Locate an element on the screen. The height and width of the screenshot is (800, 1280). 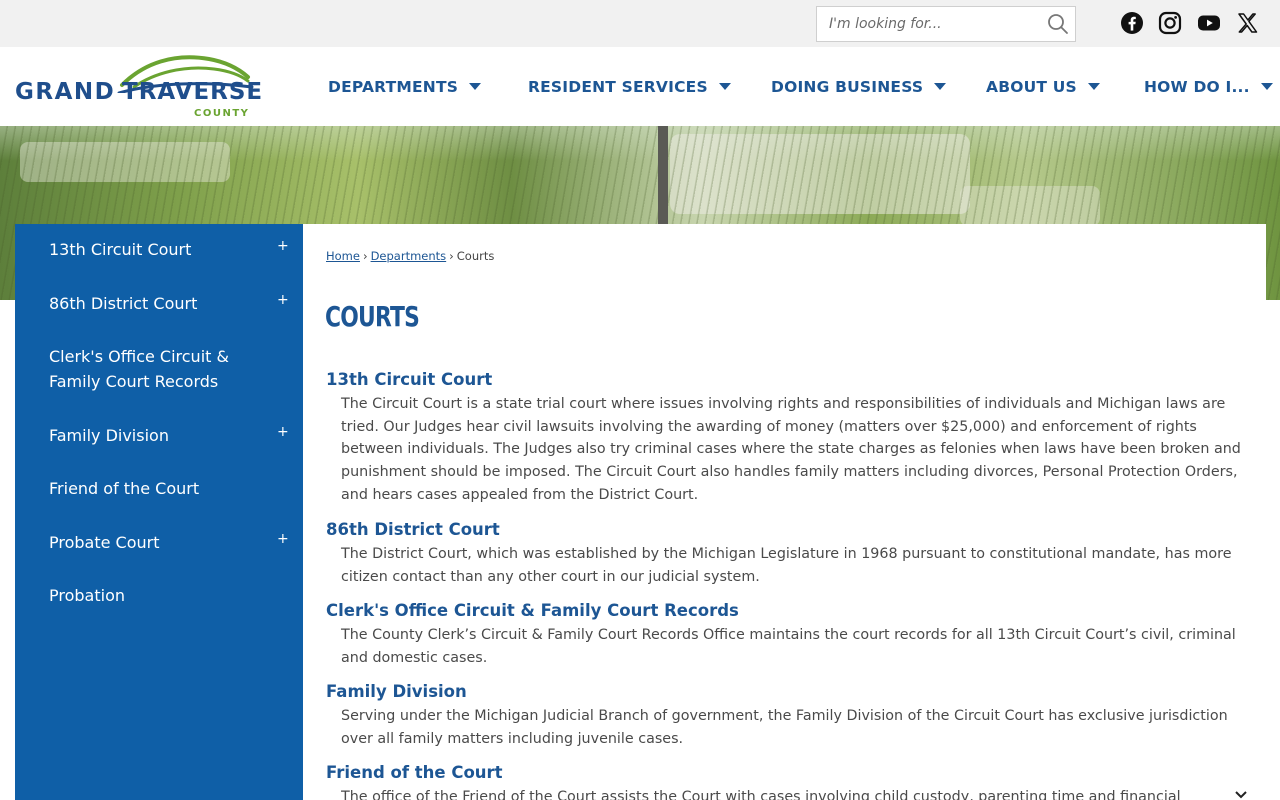
utility-bar is located at coordinates (640, 23).